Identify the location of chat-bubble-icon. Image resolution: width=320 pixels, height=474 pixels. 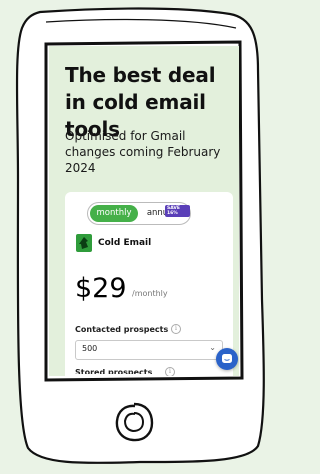
(227, 358).